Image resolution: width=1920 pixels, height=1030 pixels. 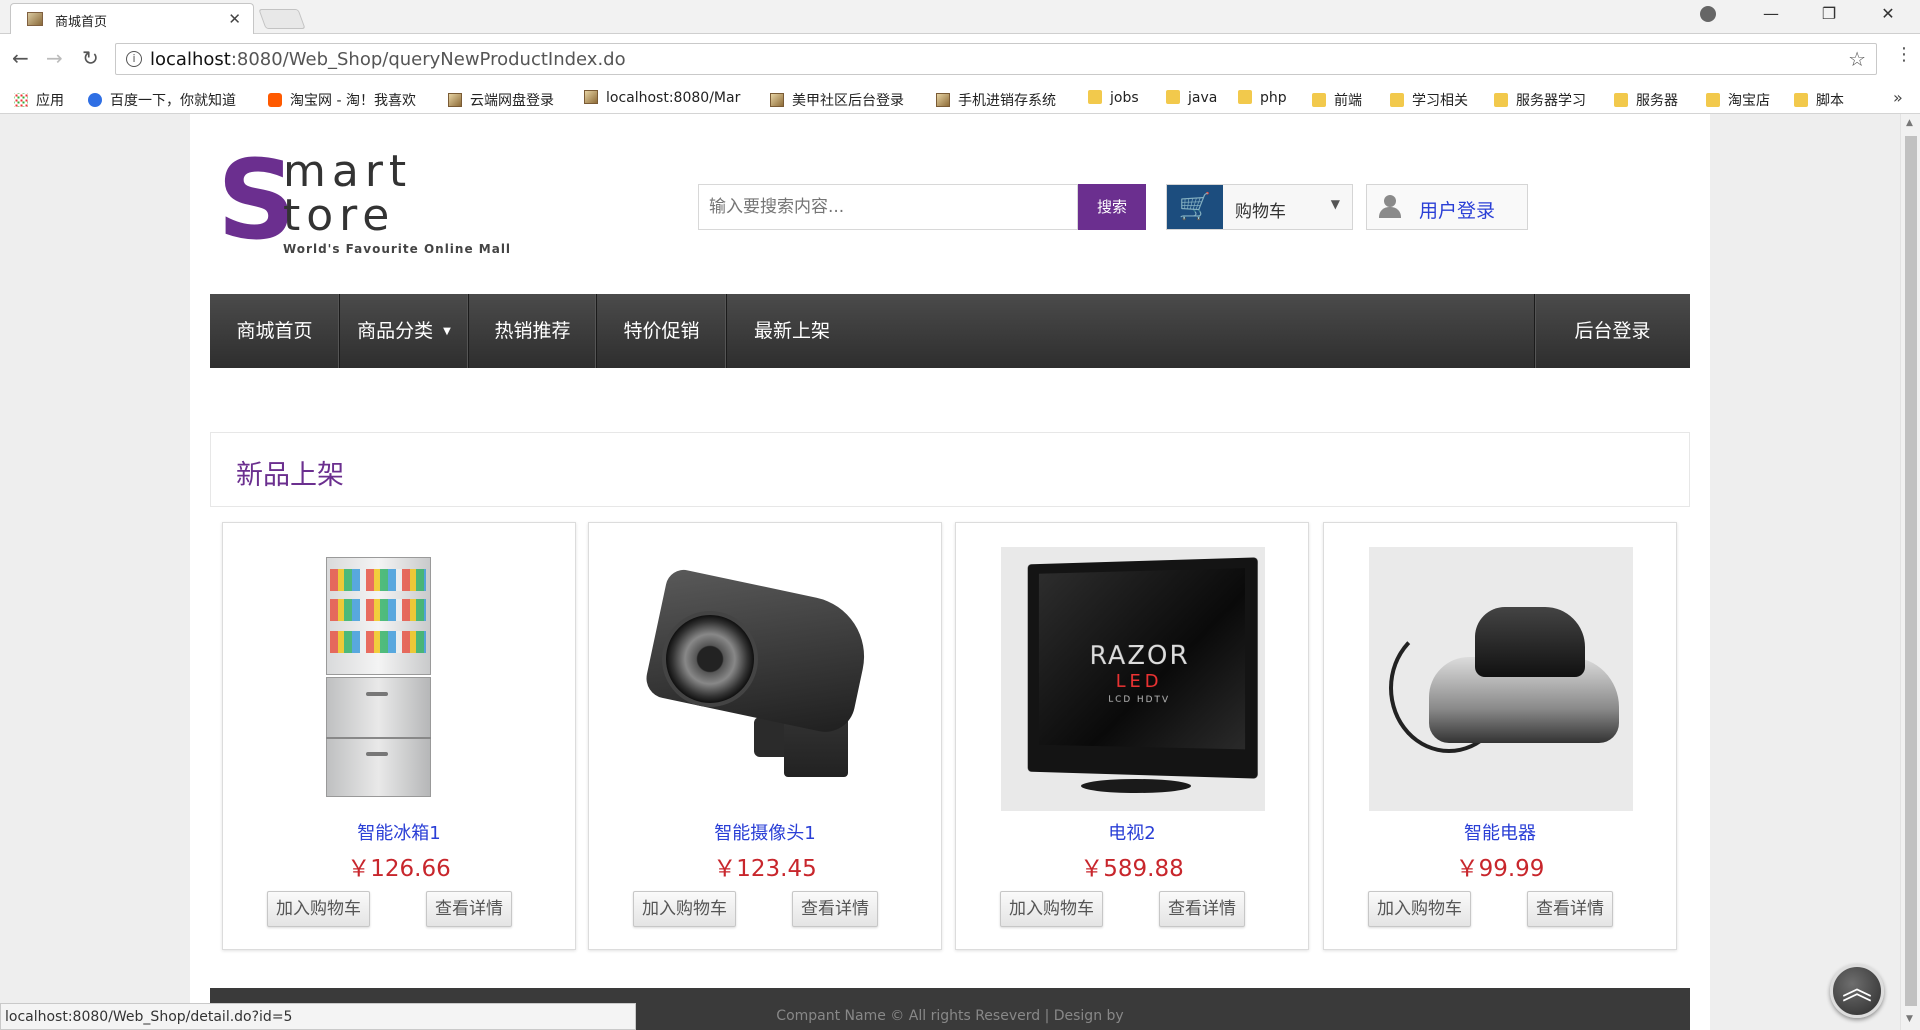 What do you see at coordinates (766, 679) in the screenshot?
I see `product-image-camera` at bounding box center [766, 679].